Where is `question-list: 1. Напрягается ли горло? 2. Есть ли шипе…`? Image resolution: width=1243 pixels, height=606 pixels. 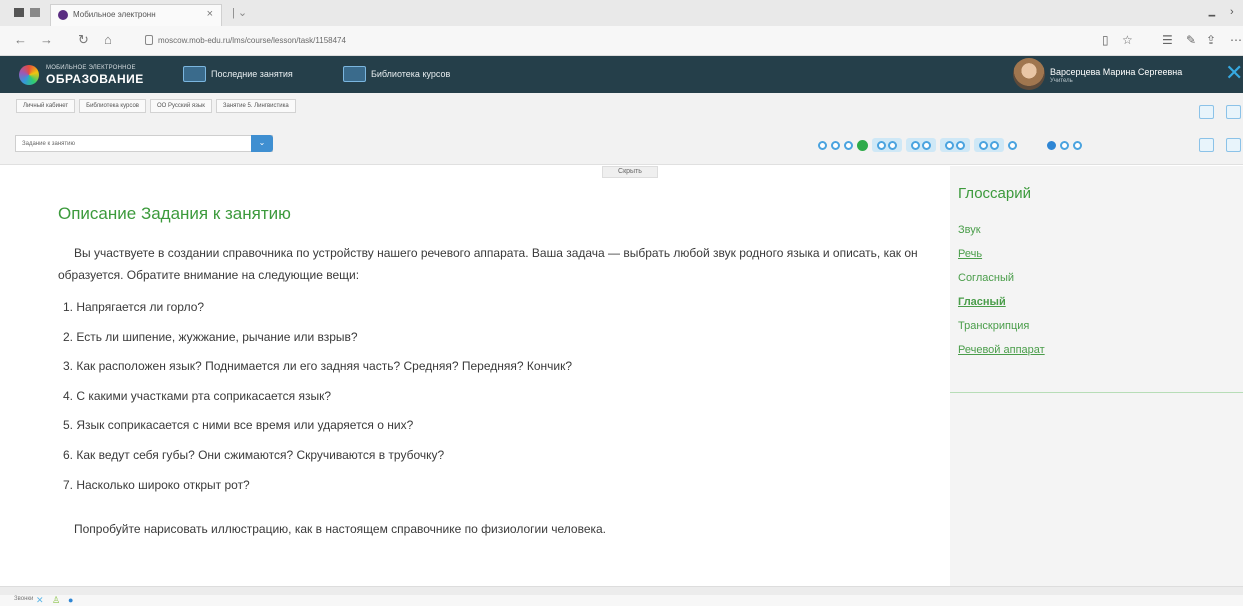 question-list: 1. Напрягается ли горло? 2. Есть ли шипе… is located at coordinates (317, 403).